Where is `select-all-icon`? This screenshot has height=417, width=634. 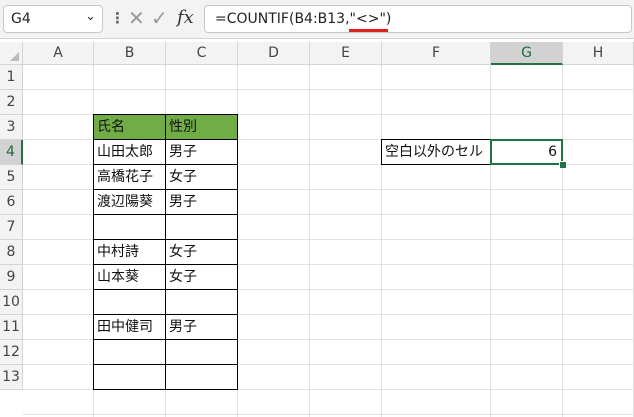 select-all-icon is located at coordinates (14, 56).